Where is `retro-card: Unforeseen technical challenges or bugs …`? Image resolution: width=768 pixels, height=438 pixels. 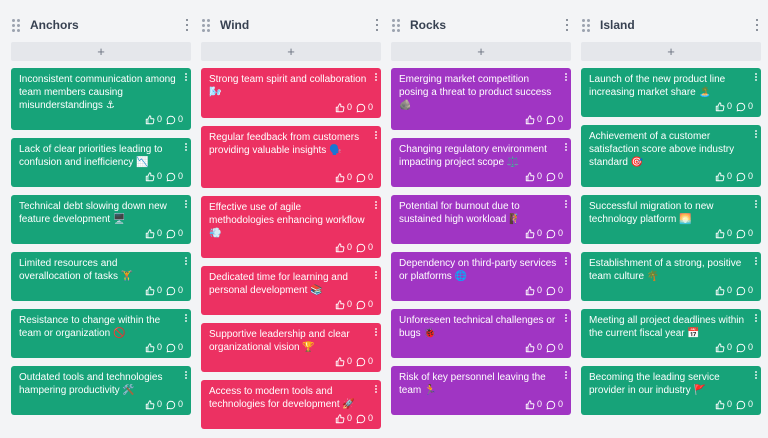
retro-card: Unforeseen technical challenges or bugs … is located at coordinates (481, 333).